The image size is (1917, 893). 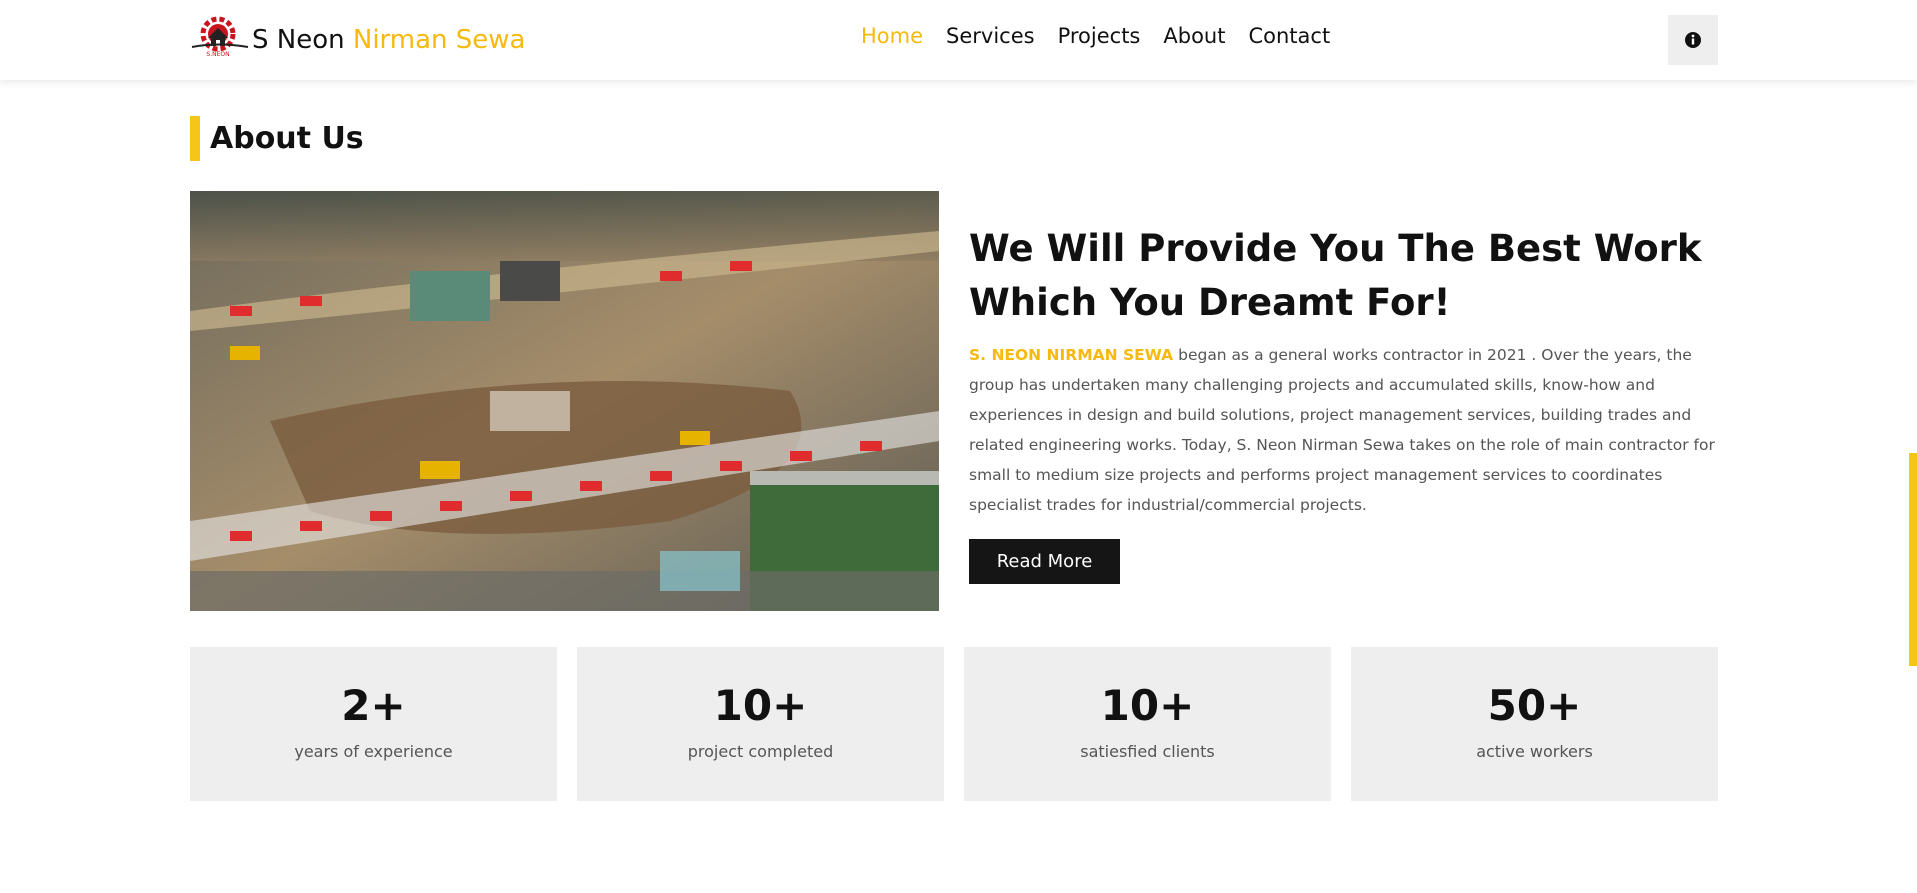 I want to click on stat-value: 2+, so click(x=373, y=705).